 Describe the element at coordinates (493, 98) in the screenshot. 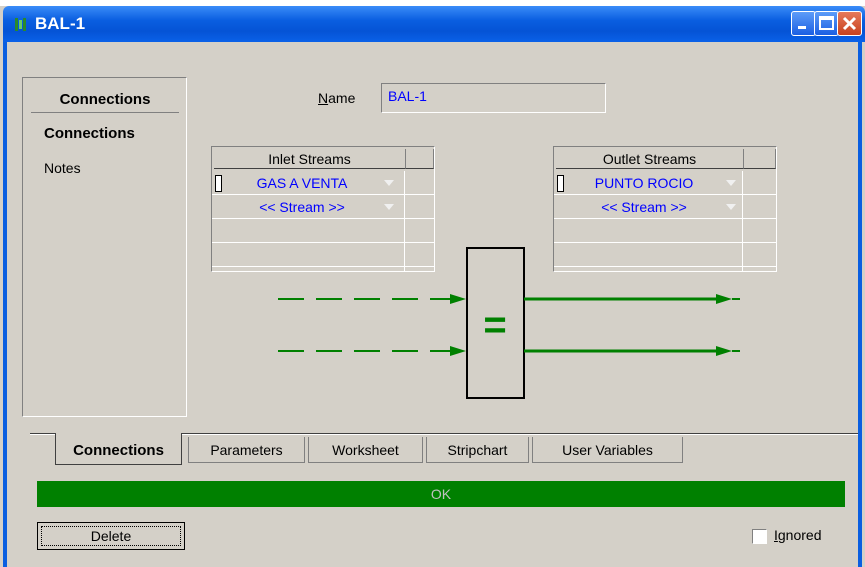

I see `name-input: BAL-1` at that location.